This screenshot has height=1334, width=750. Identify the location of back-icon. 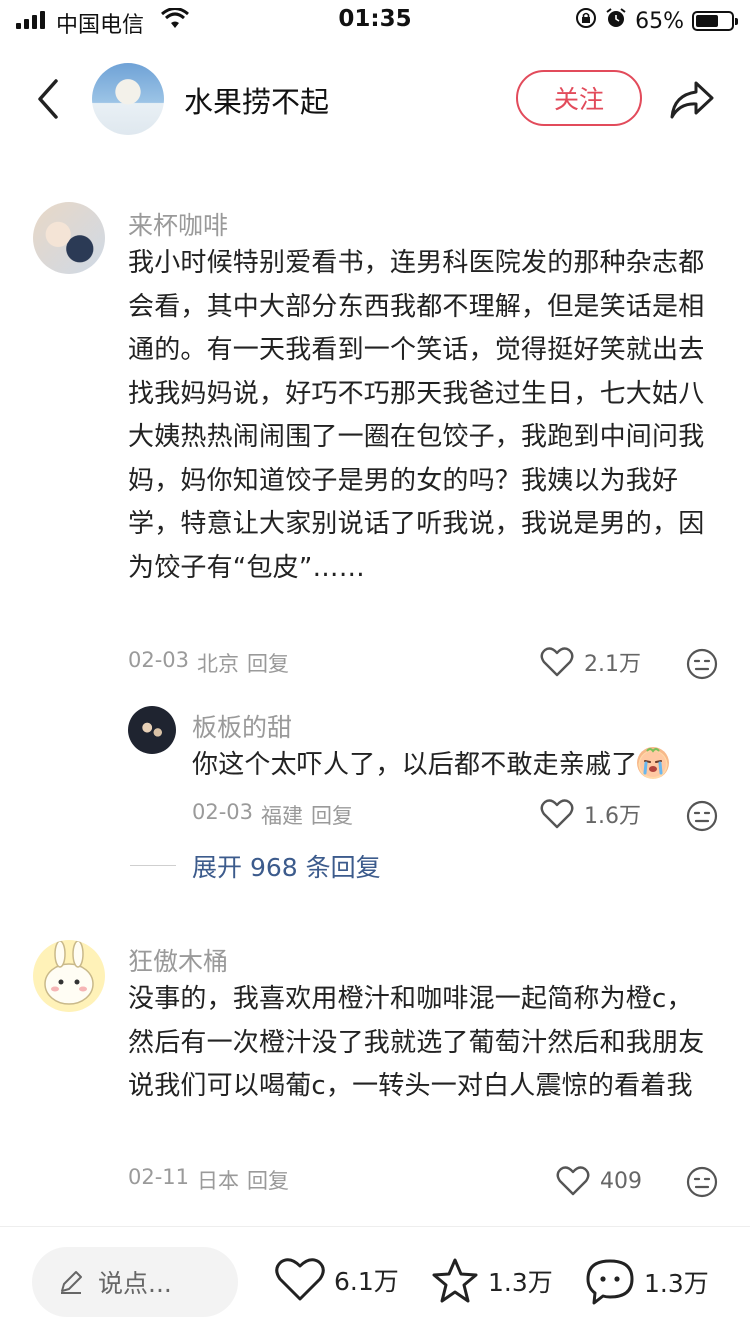
(48, 99).